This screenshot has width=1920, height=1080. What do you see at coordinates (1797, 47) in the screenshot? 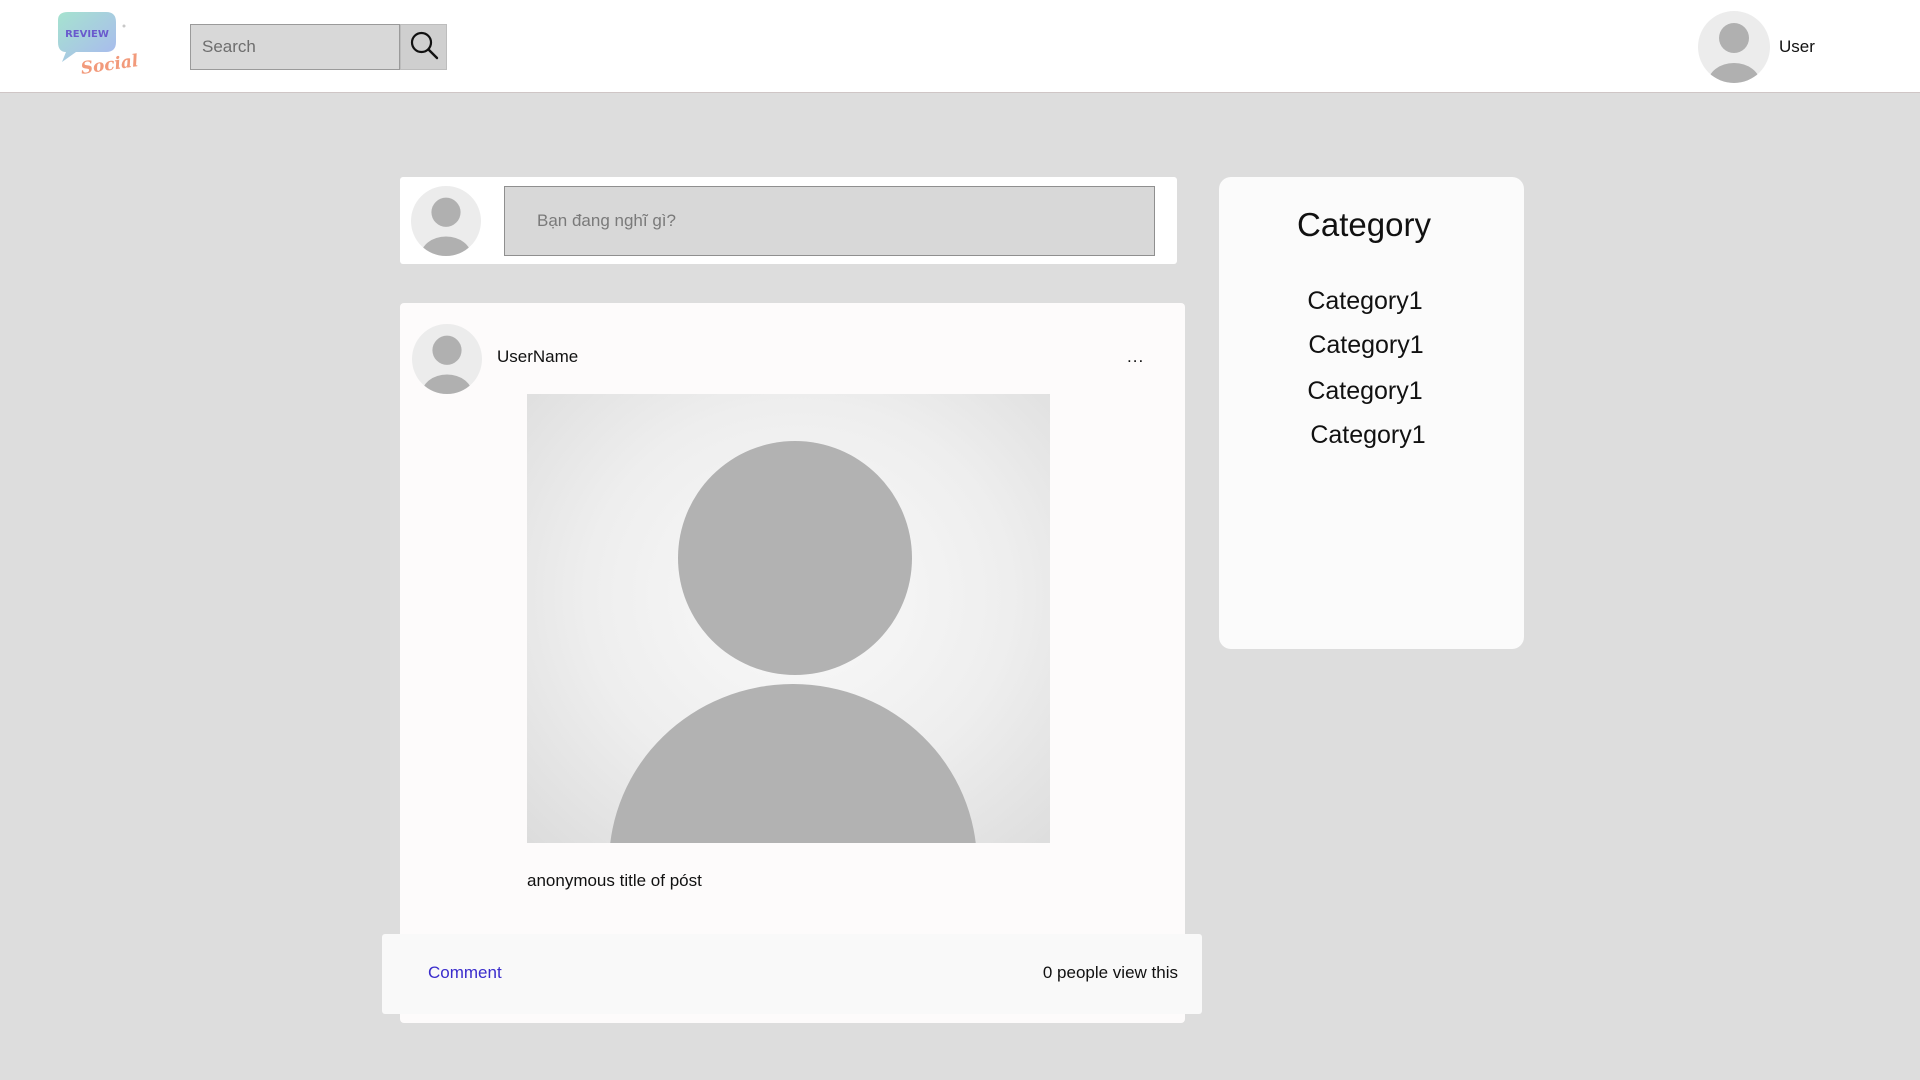
I see `header-username: User` at bounding box center [1797, 47].